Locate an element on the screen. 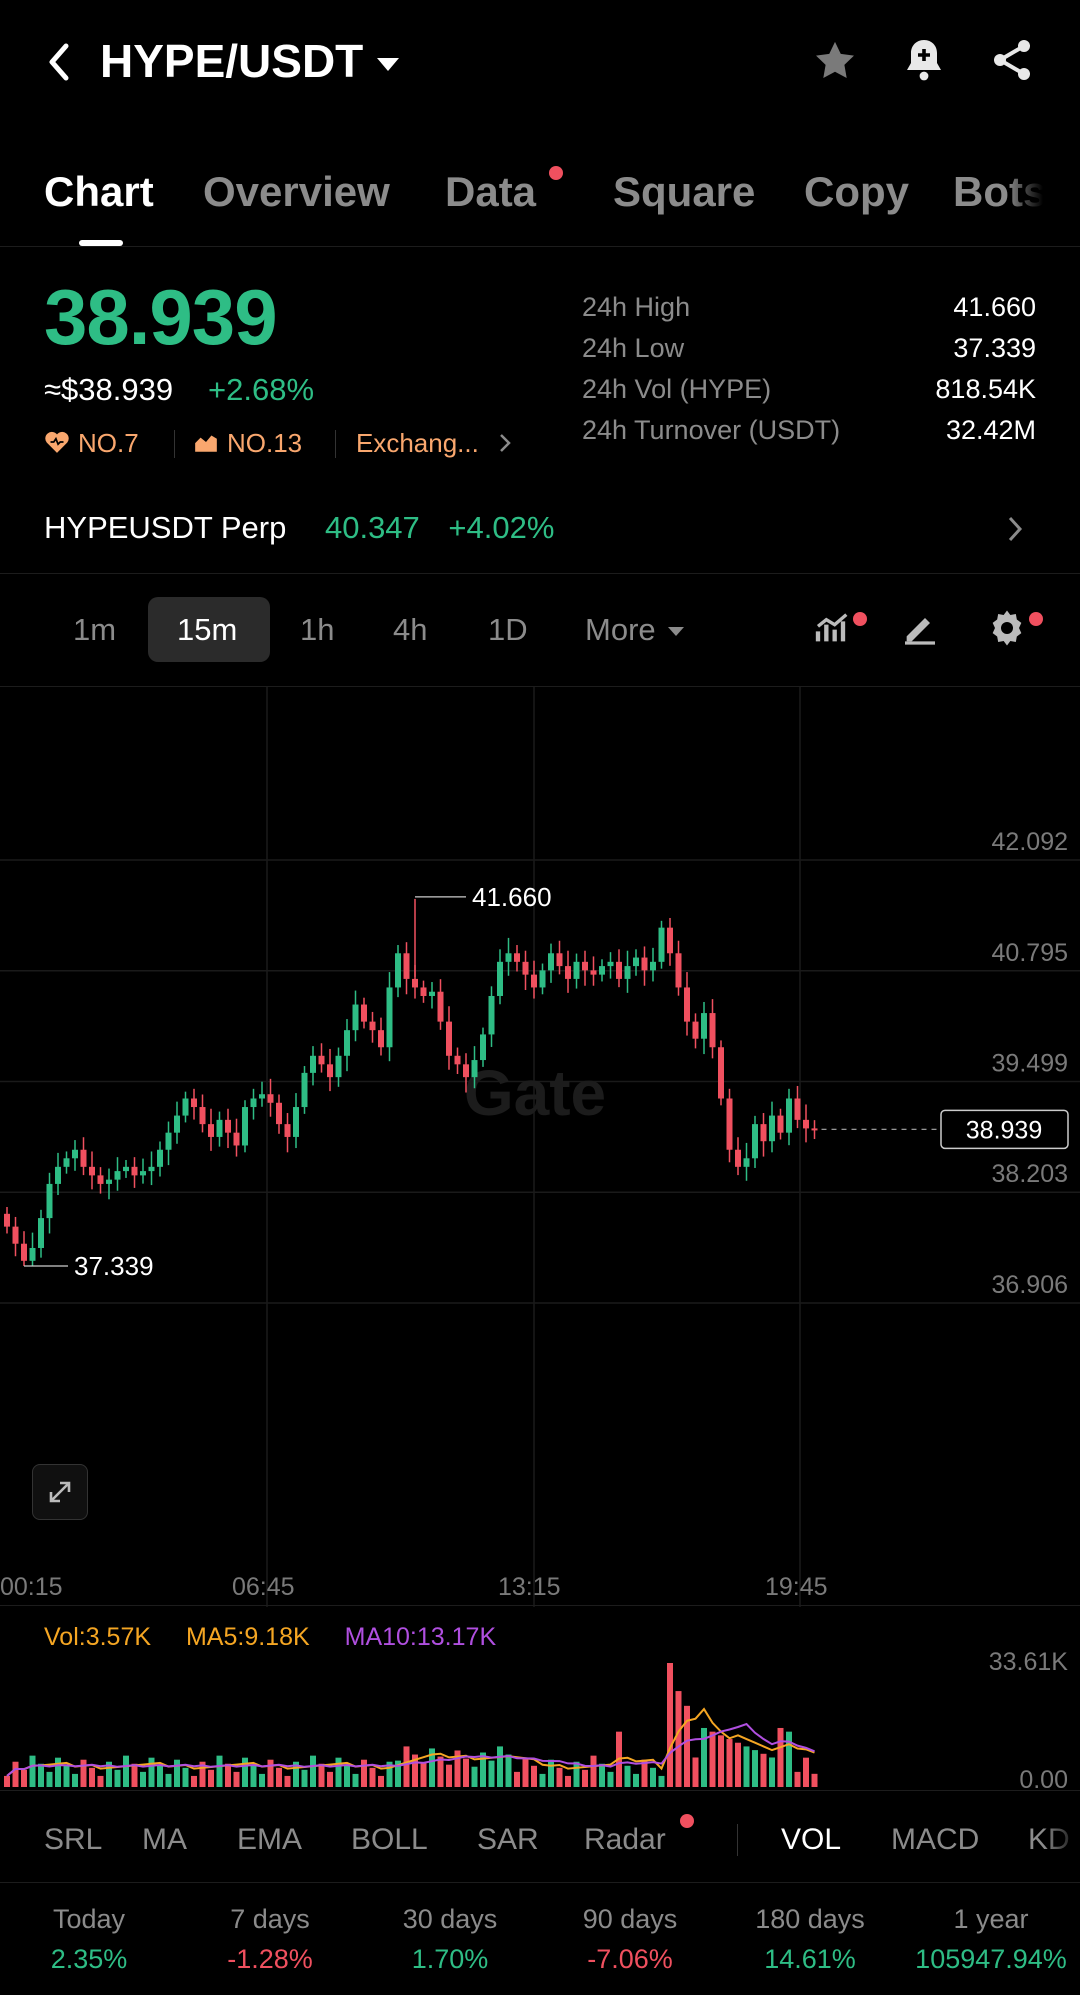  tab-bots: Bots is located at coordinates (998, 192).